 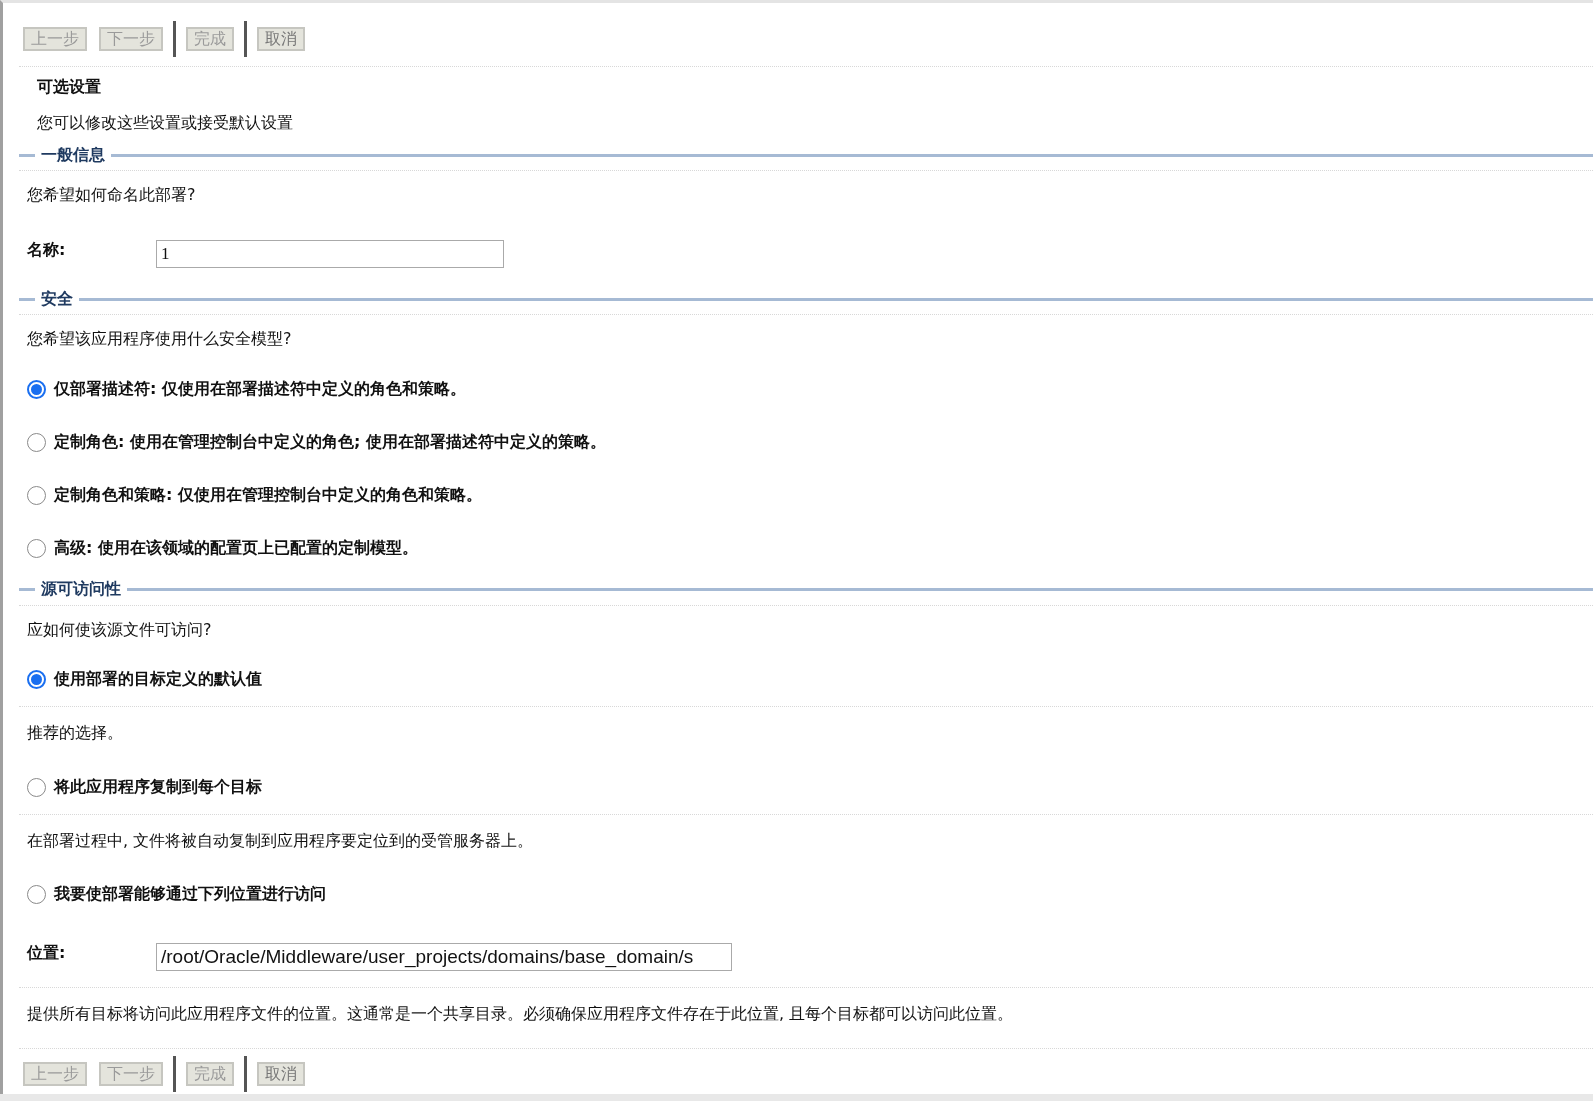 What do you see at coordinates (57, 299) in the screenshot?
I see `section-title: 安全` at bounding box center [57, 299].